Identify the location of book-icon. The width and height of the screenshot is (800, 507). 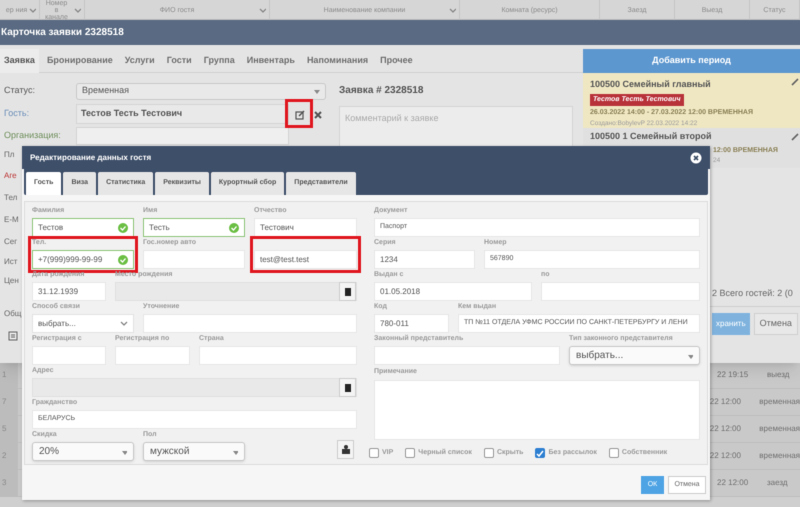
(347, 388).